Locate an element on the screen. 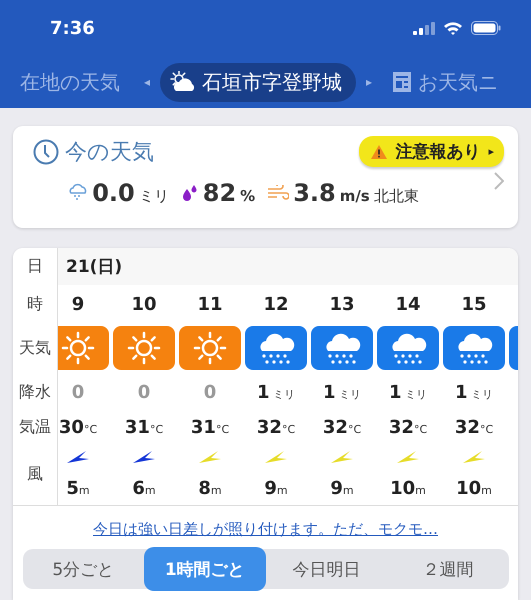 This screenshot has height=600, width=531. alert-button: 注意報あり ▸ is located at coordinates (431, 151).